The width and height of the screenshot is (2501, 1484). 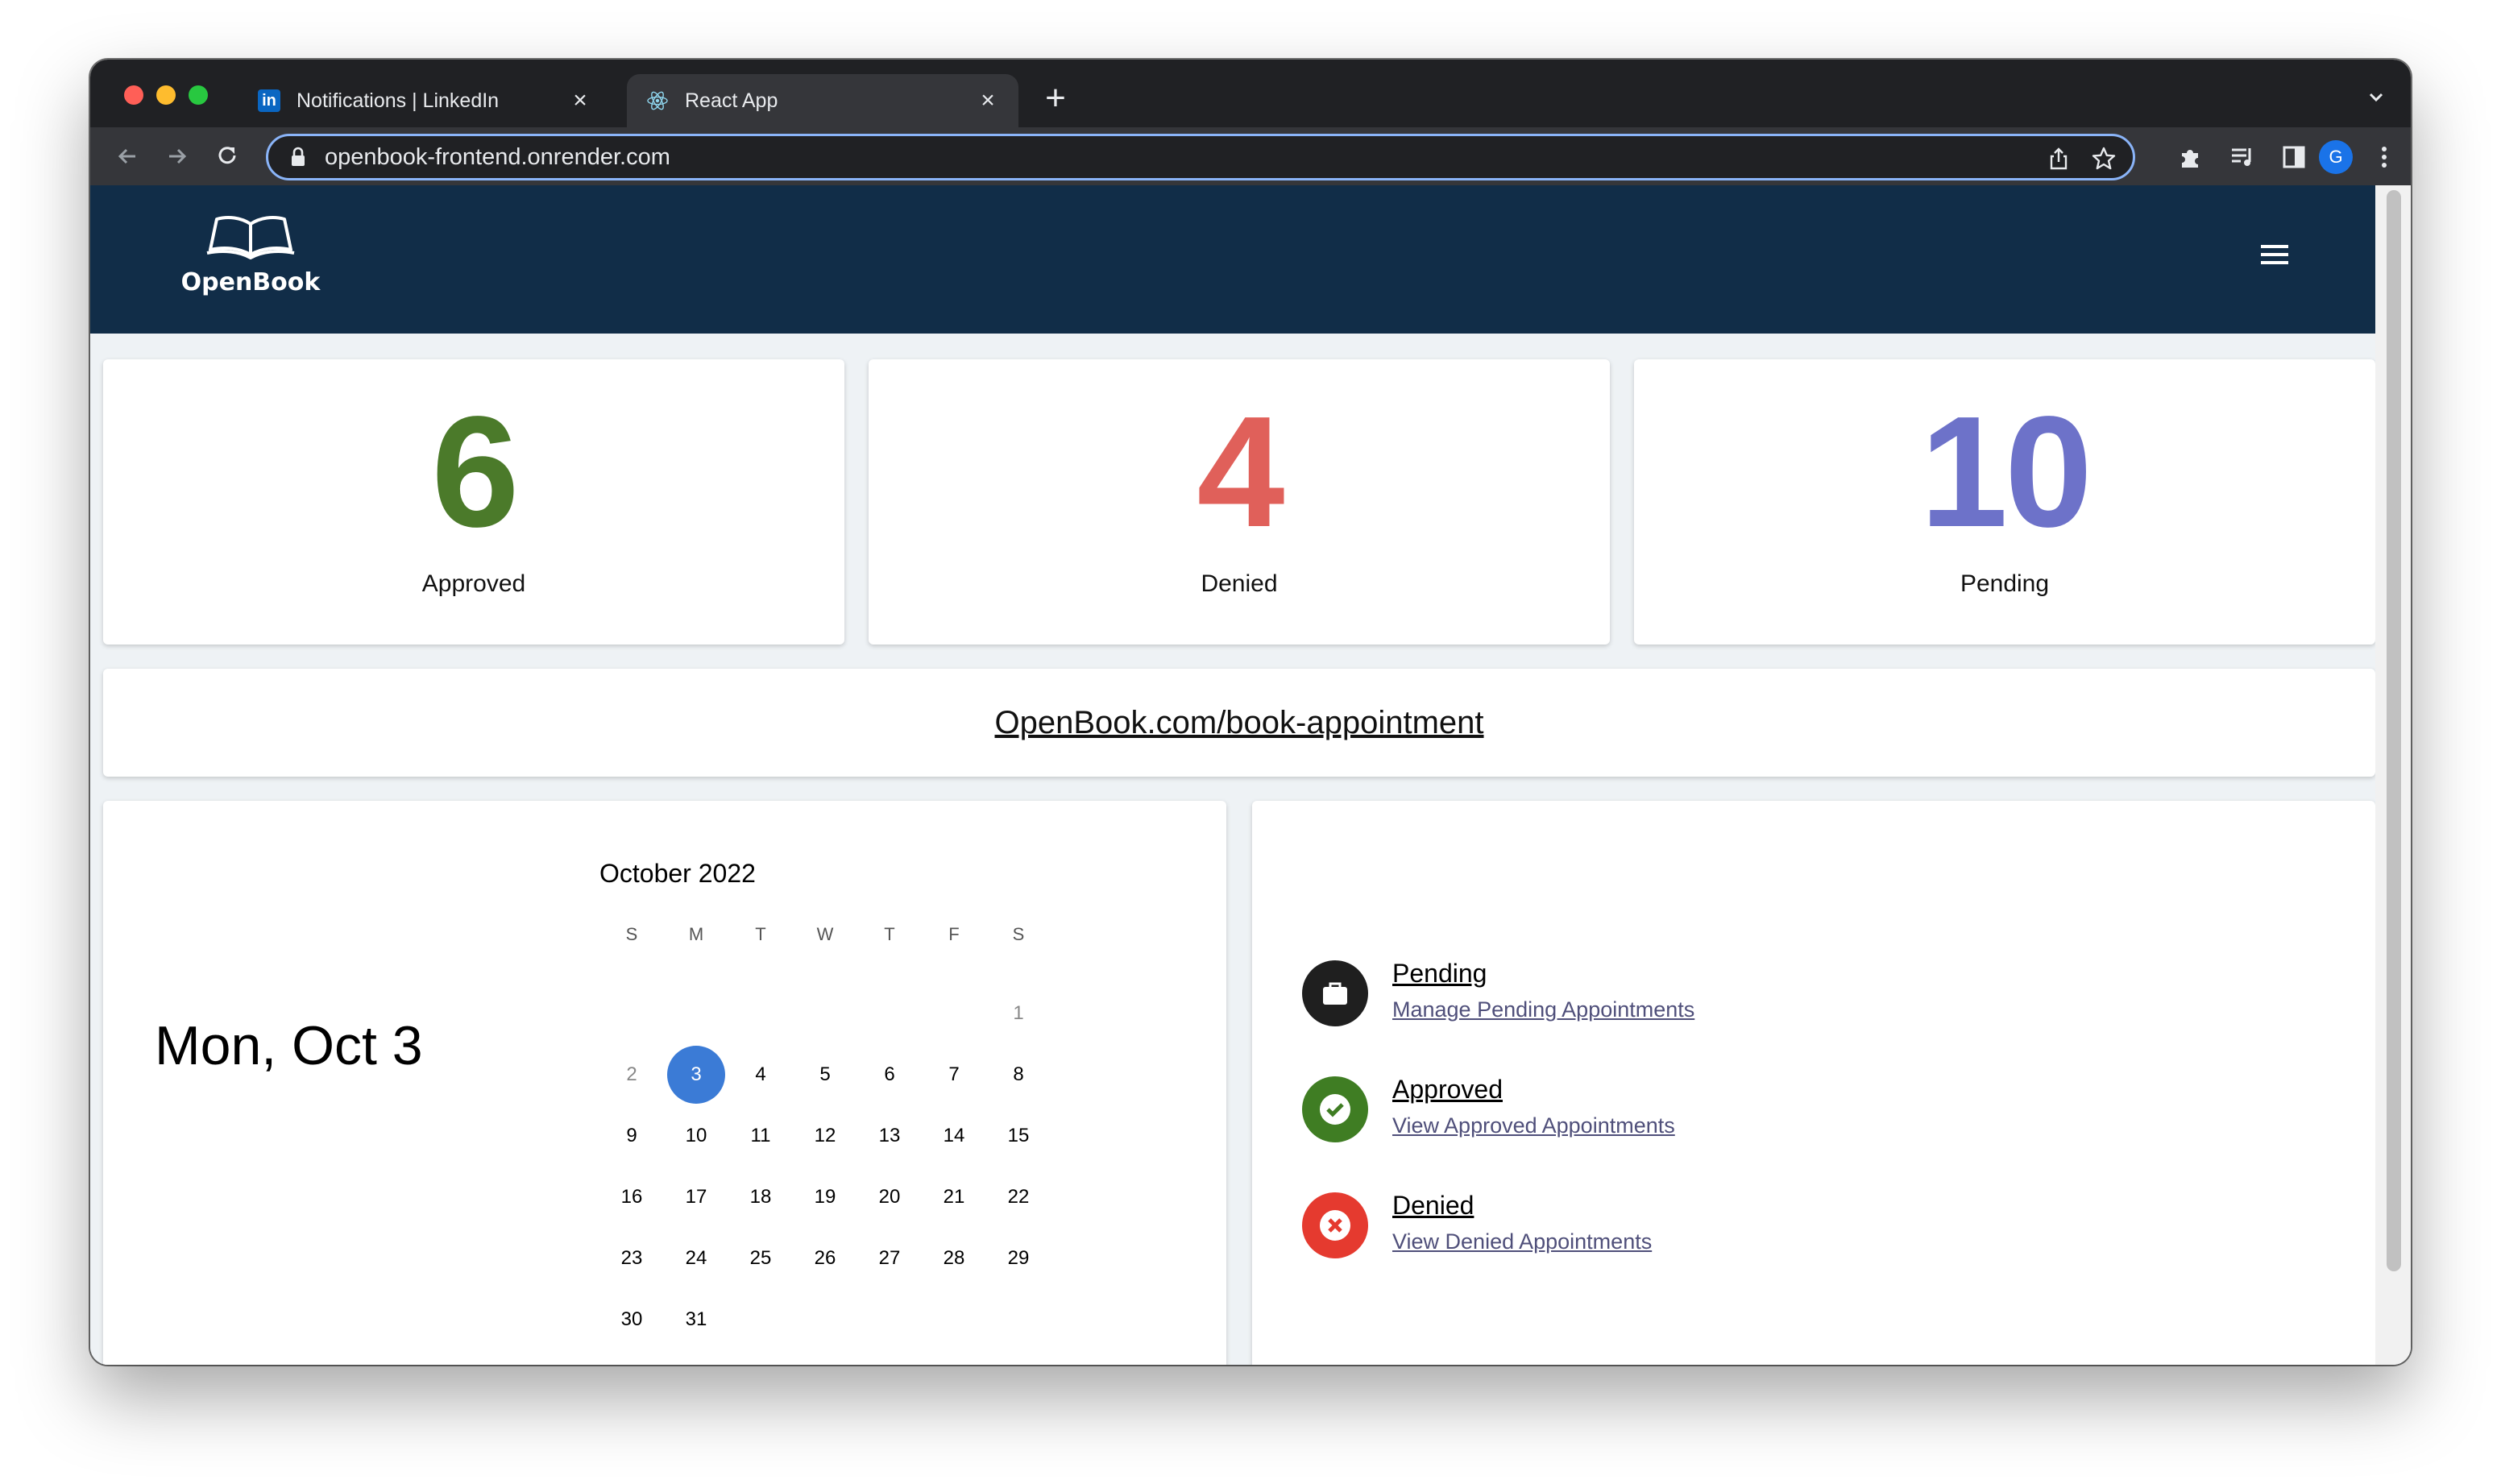 What do you see at coordinates (2059, 159) in the screenshot?
I see `share-icon` at bounding box center [2059, 159].